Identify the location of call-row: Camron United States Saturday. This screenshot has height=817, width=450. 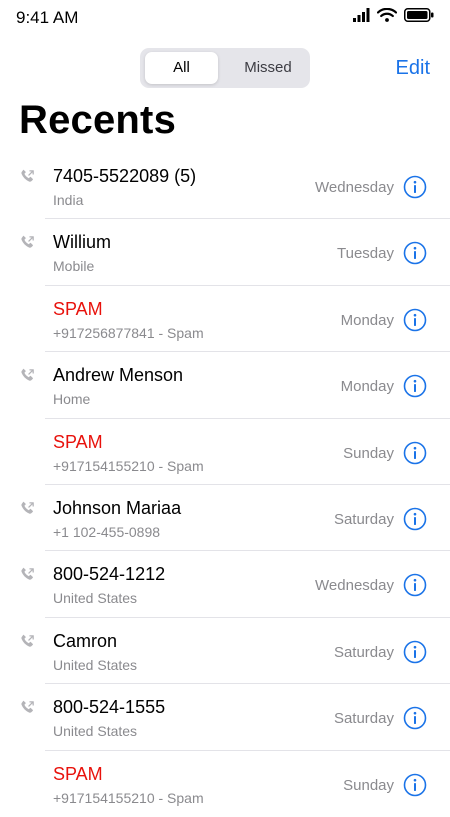
(225, 651).